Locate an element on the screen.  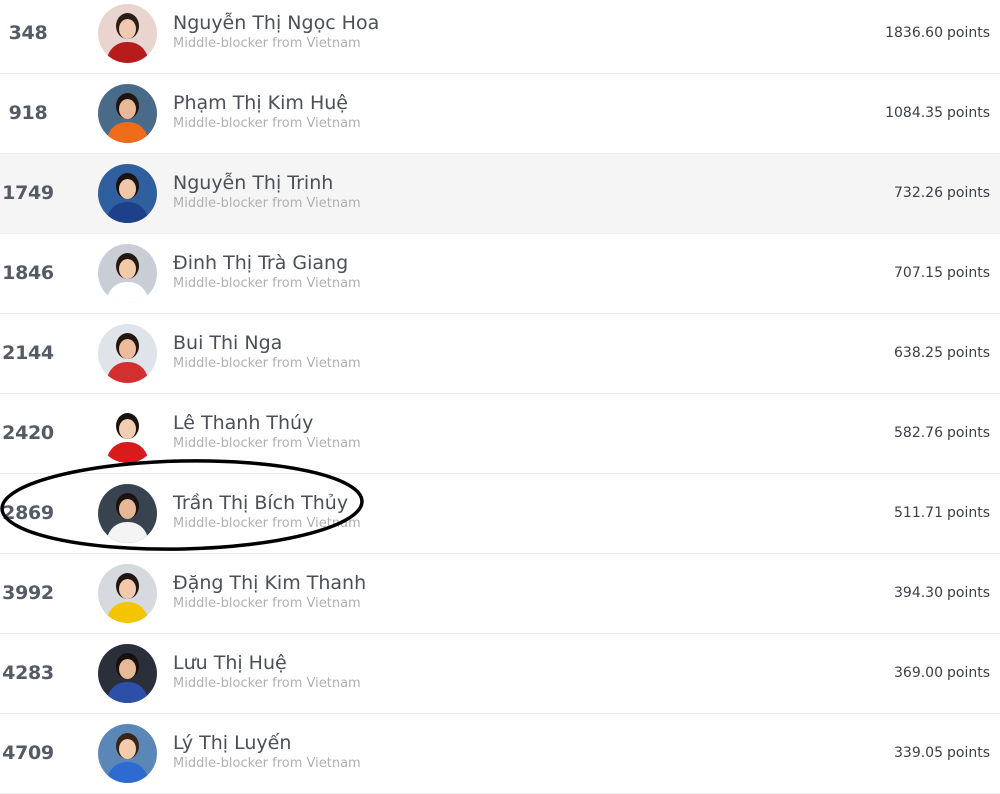
player-points: 638.25 points is located at coordinates (942, 353).